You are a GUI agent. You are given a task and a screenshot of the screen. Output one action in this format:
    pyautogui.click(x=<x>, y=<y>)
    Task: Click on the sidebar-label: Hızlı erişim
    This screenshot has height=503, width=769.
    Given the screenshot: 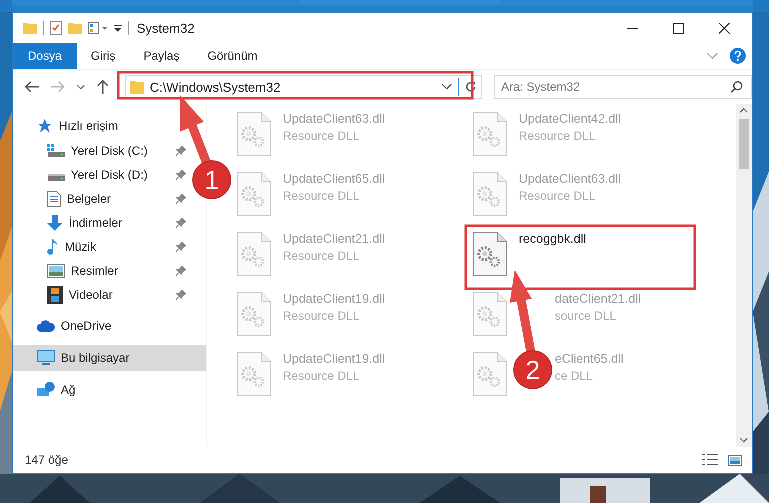 What is the action you would take?
    pyautogui.click(x=88, y=126)
    